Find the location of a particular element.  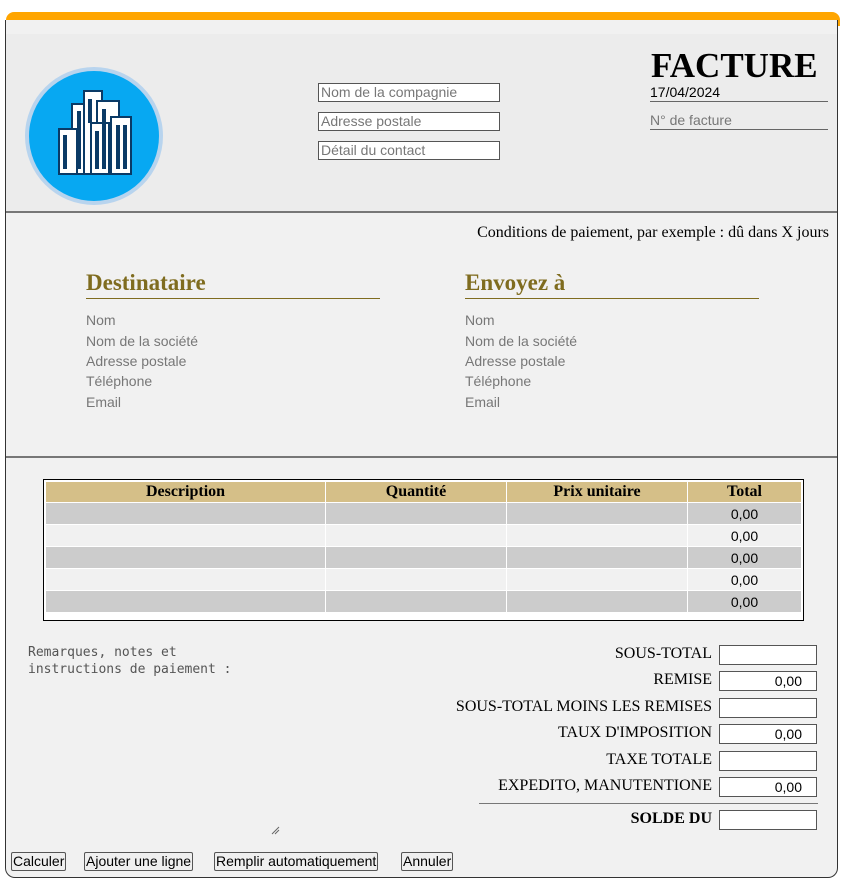

company-name-field: Nom de la compagnie is located at coordinates (409, 92).